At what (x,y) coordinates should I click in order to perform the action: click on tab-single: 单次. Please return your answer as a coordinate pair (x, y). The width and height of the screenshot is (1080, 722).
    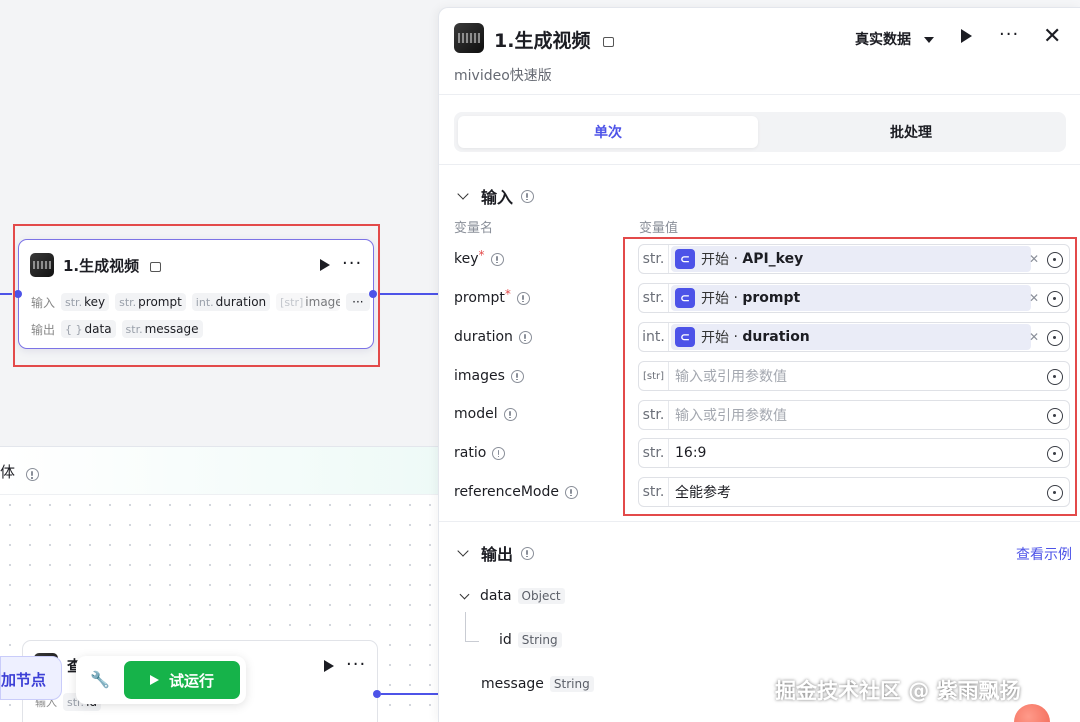
    Looking at the image, I should click on (608, 132).